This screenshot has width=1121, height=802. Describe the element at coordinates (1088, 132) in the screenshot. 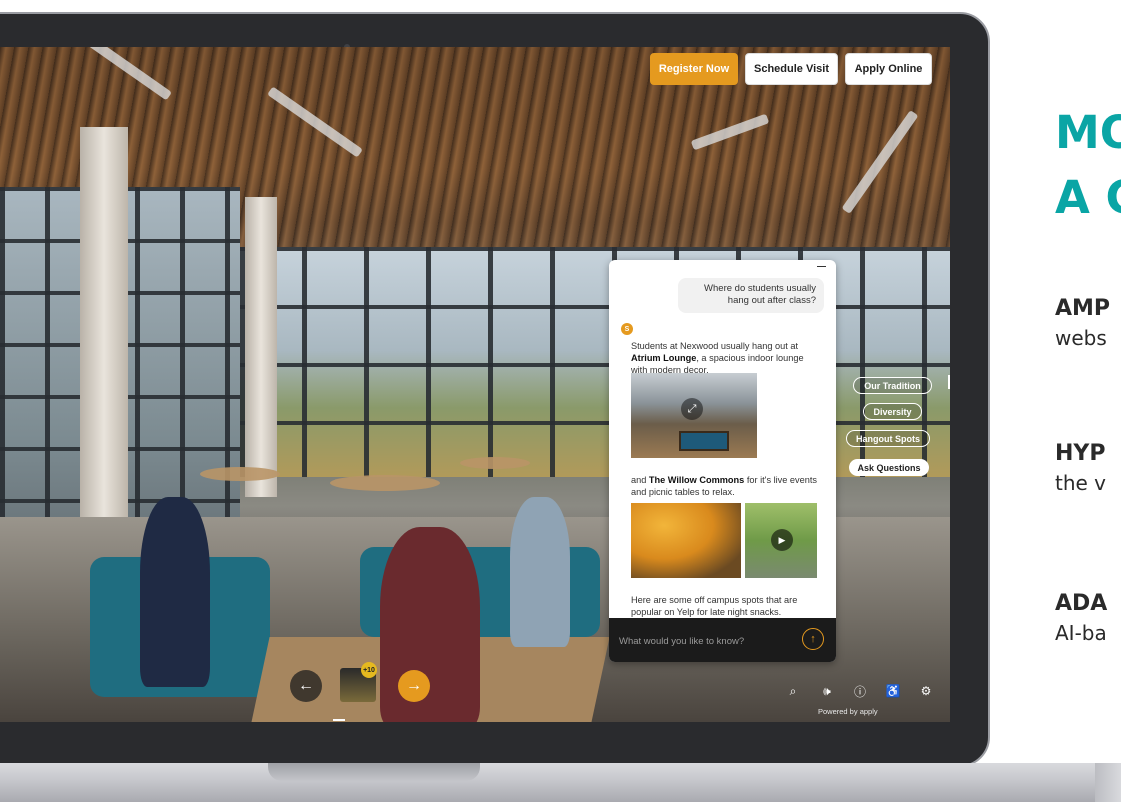

I see `headline-line-1: MO` at that location.